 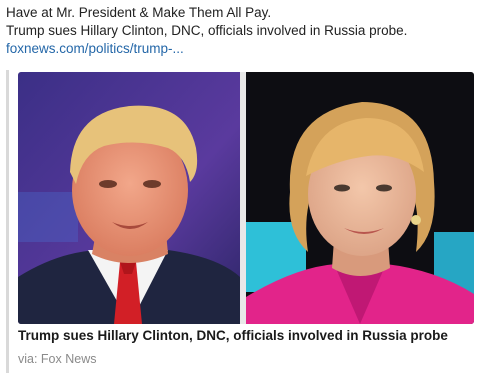 I want to click on card-source: via: Fox News, so click(x=57, y=359).